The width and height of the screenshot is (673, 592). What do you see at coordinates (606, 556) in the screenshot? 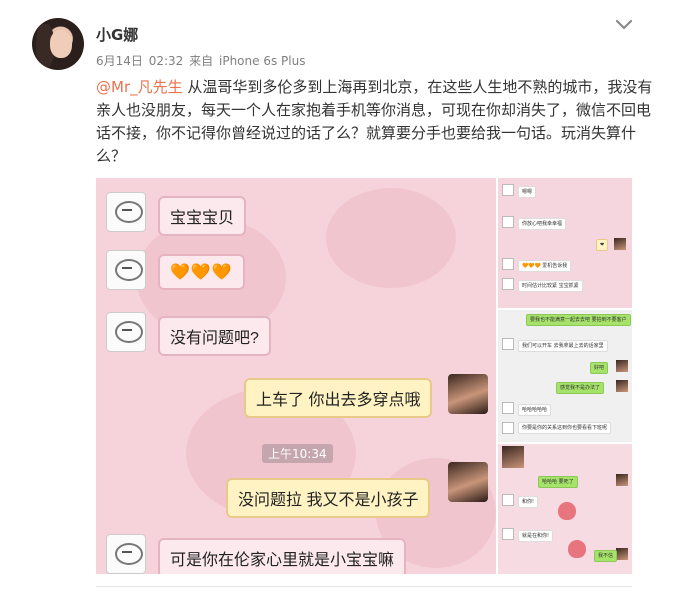
I see `mini-bubble-self: 我不信` at bounding box center [606, 556].